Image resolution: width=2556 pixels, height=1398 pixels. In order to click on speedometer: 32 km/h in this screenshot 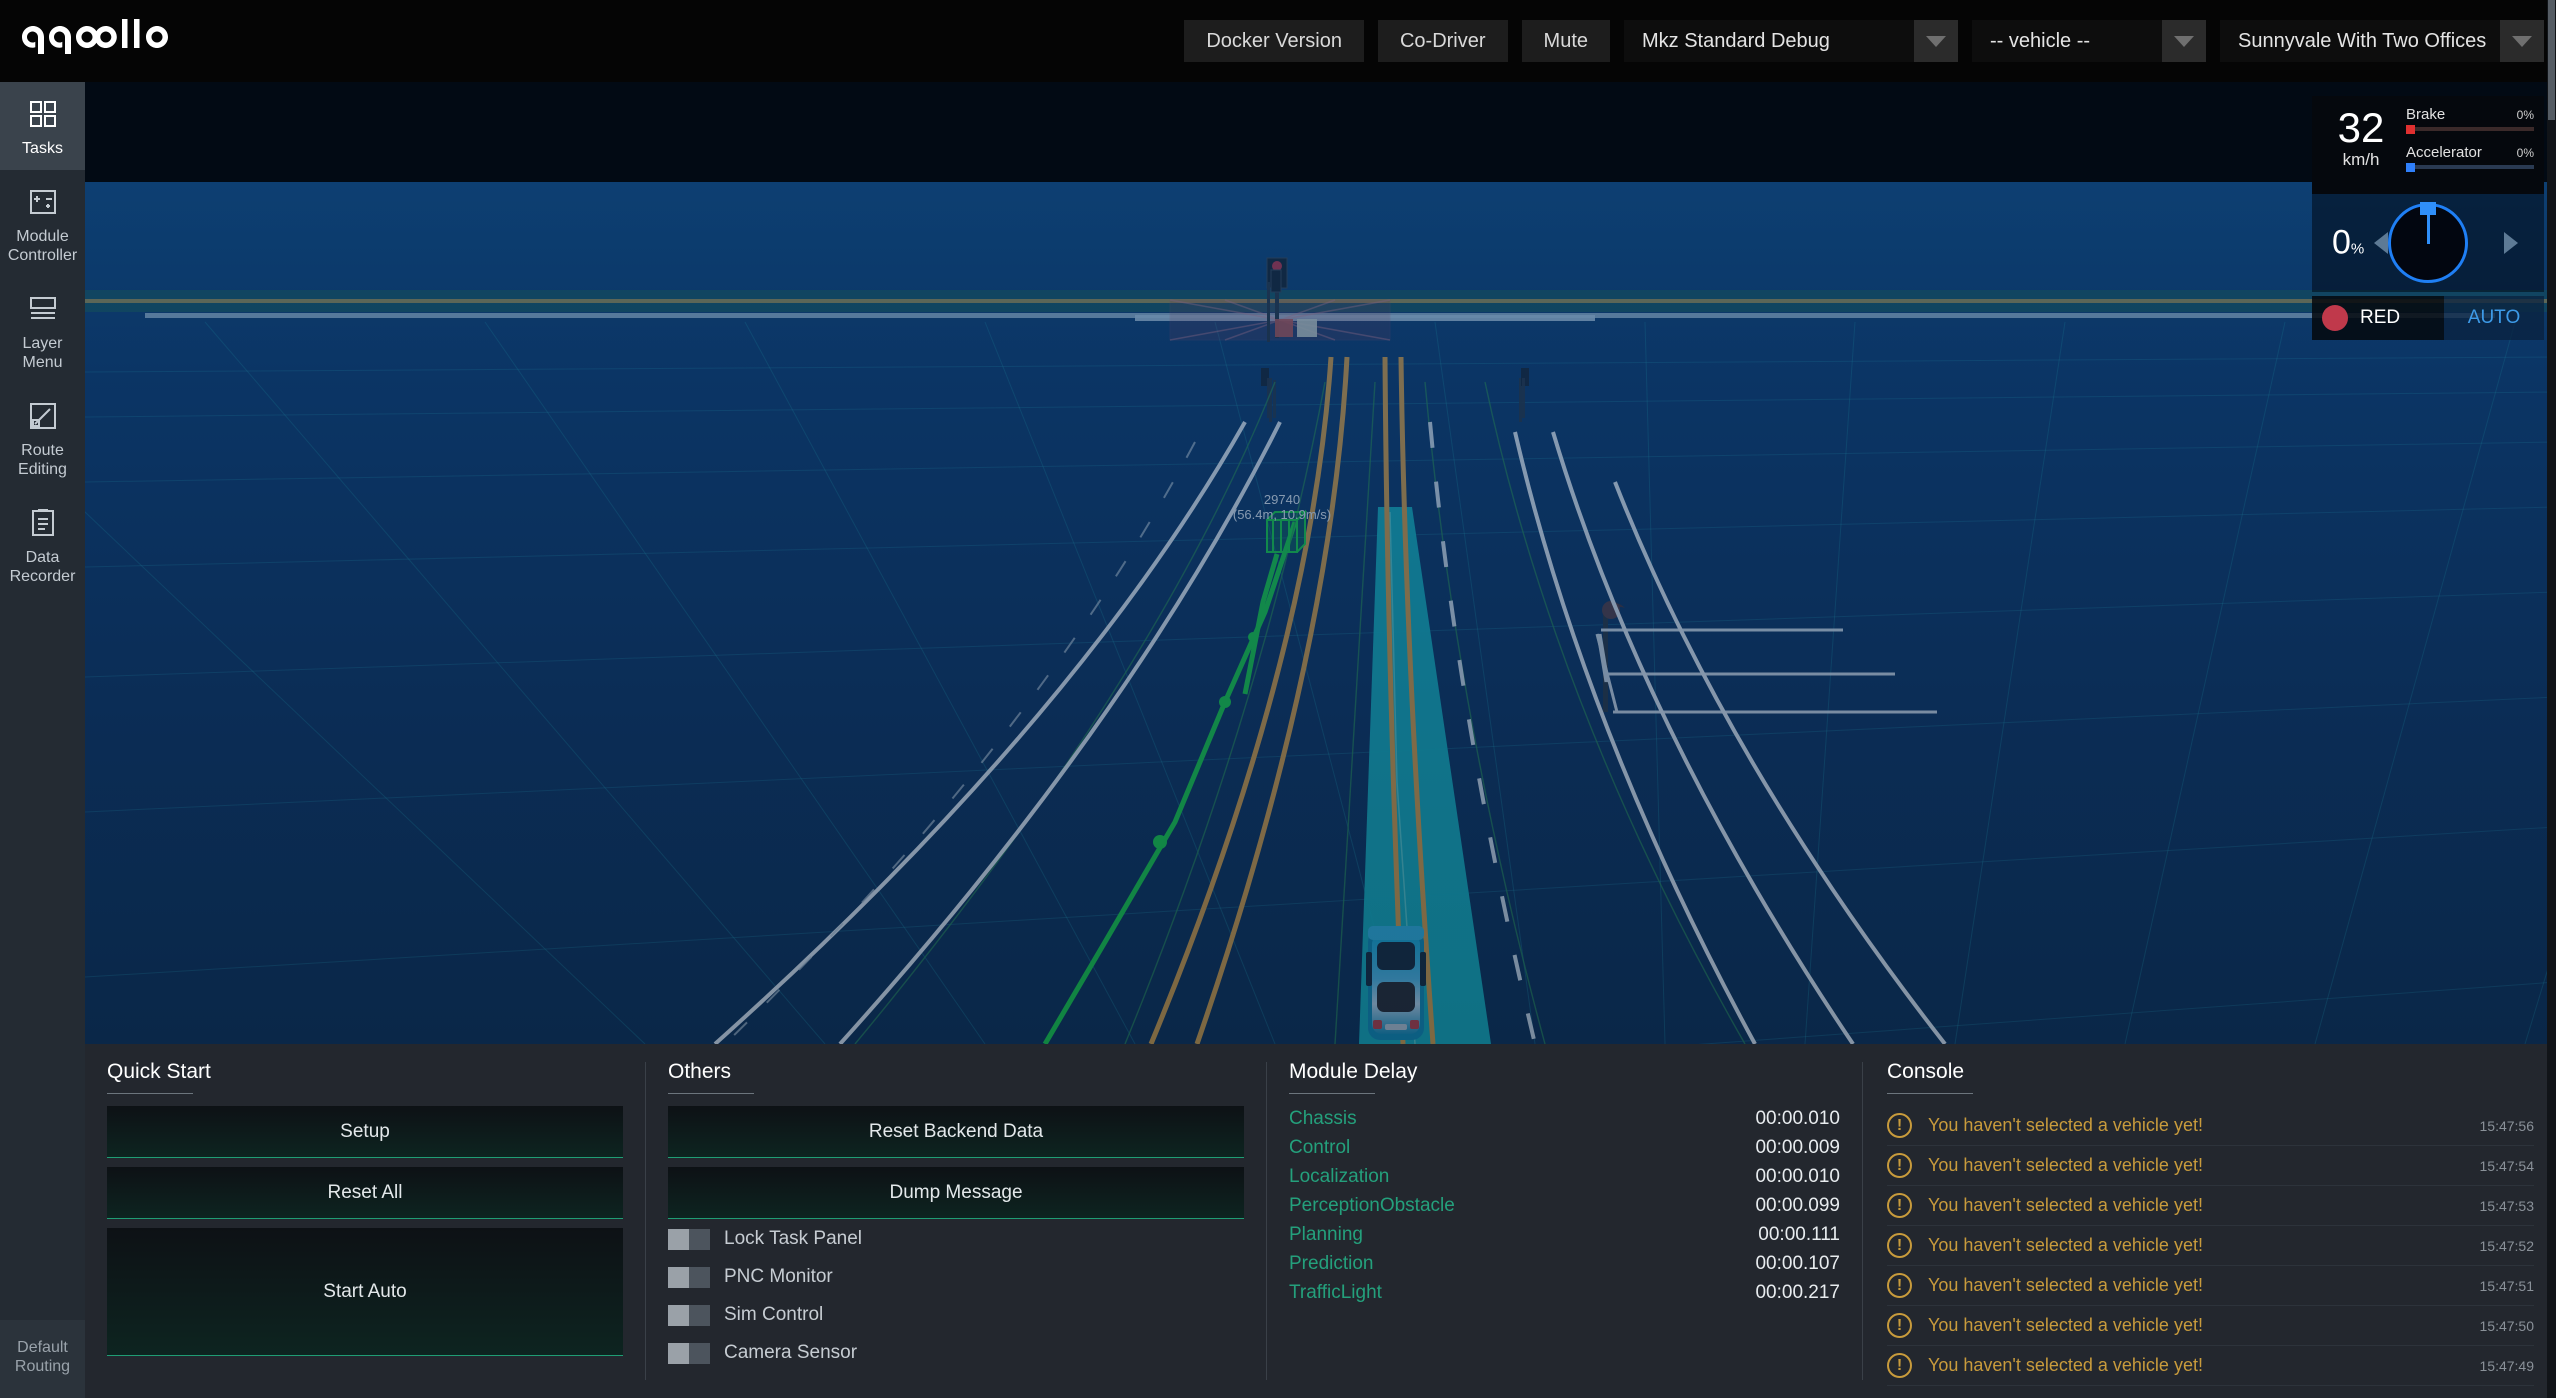, I will do `click(2361, 144)`.